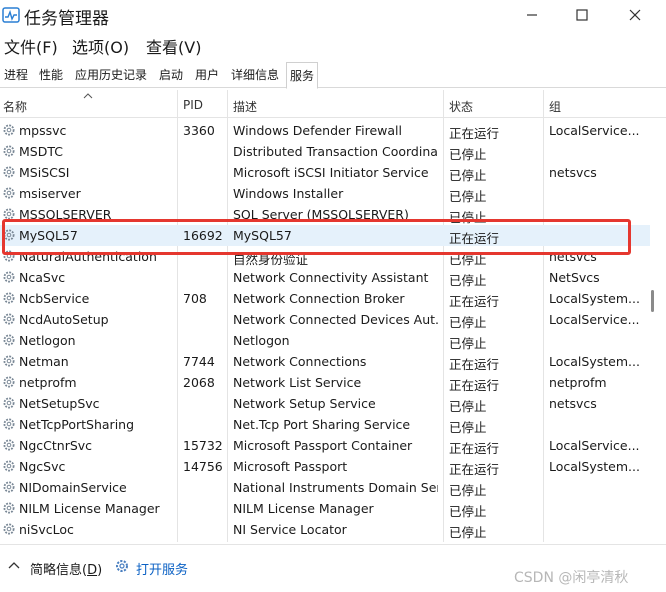 This screenshot has height=592, width=666. What do you see at coordinates (302, 75) in the screenshot?
I see `tab-services: 服务` at bounding box center [302, 75].